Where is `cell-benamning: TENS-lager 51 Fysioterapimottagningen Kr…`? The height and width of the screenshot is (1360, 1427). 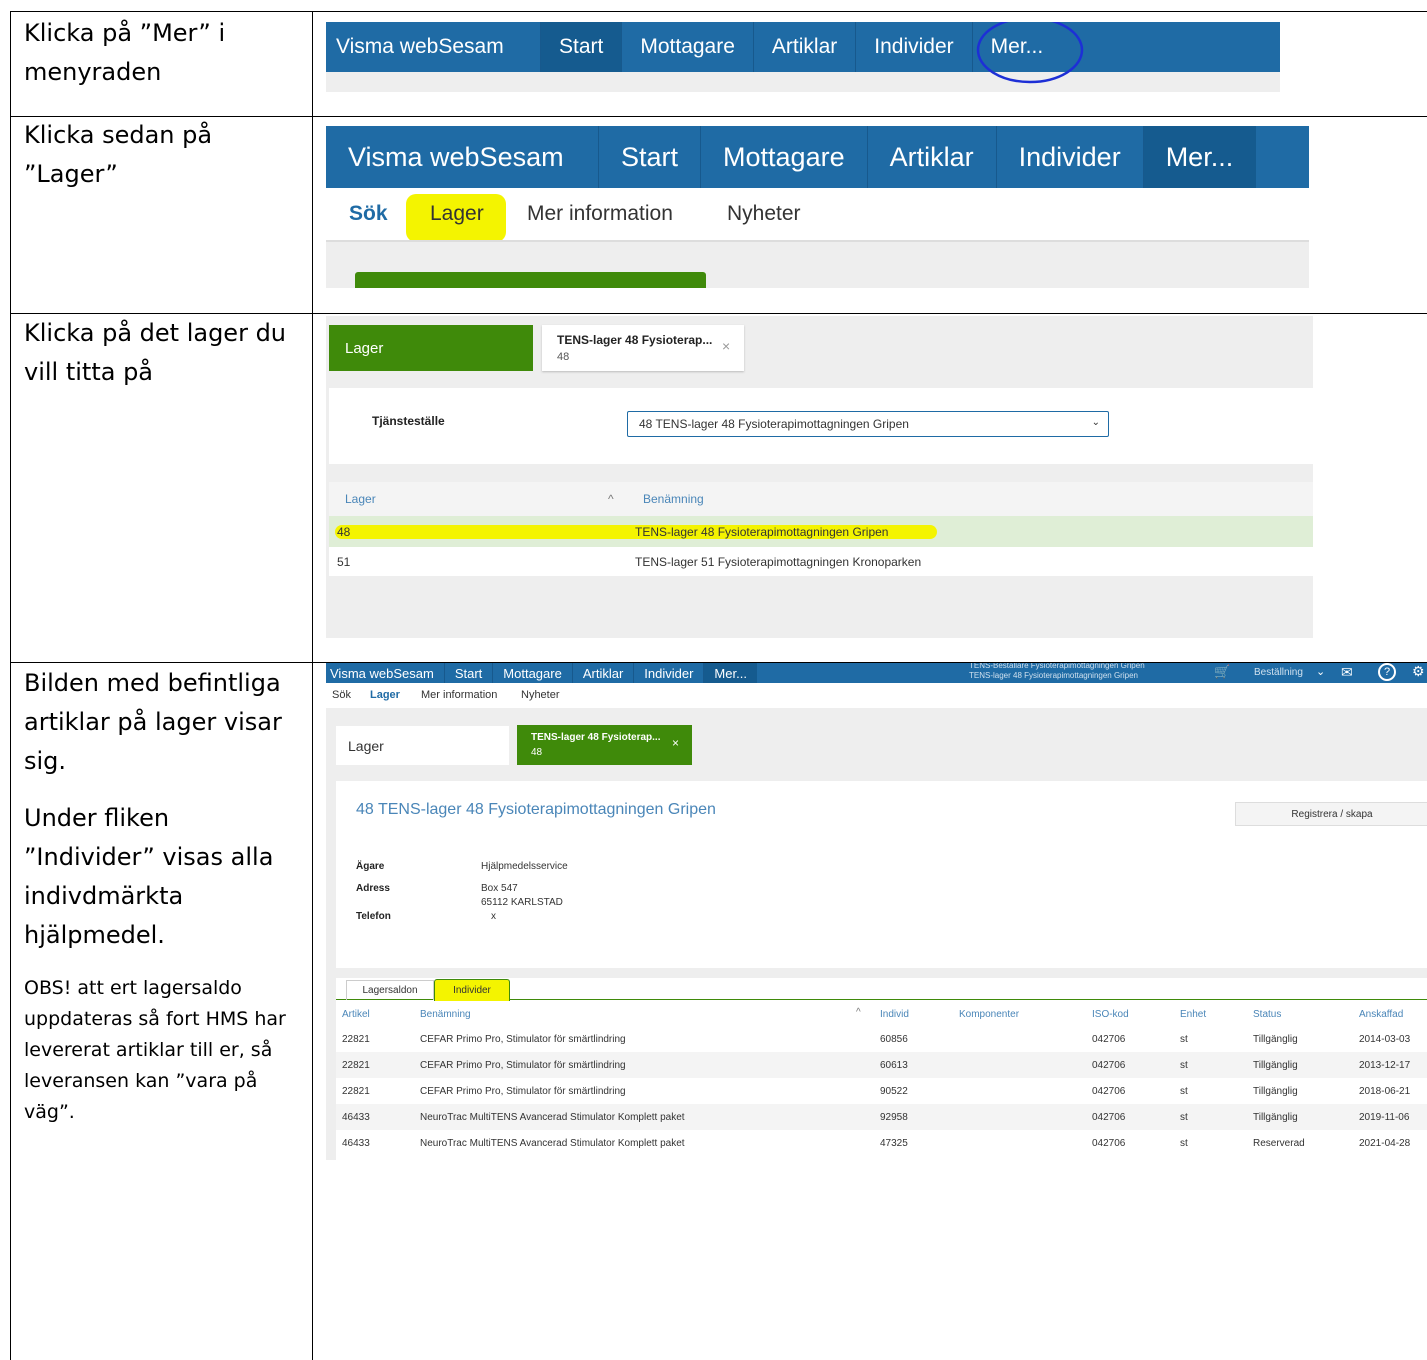 cell-benamning: TENS-lager 51 Fysioterapimottagningen Kr… is located at coordinates (778, 562).